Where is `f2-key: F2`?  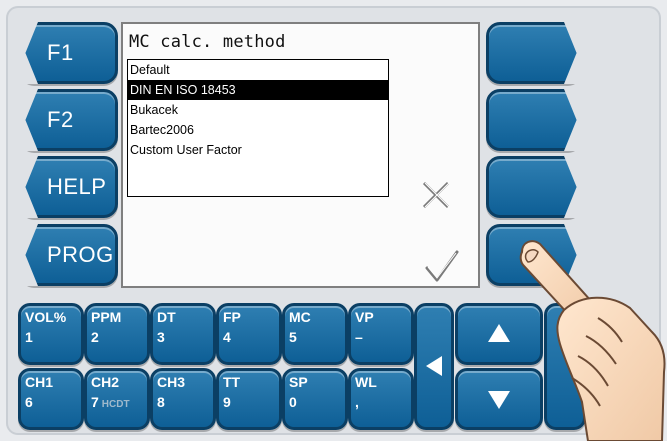 f2-key: F2 is located at coordinates (69, 120).